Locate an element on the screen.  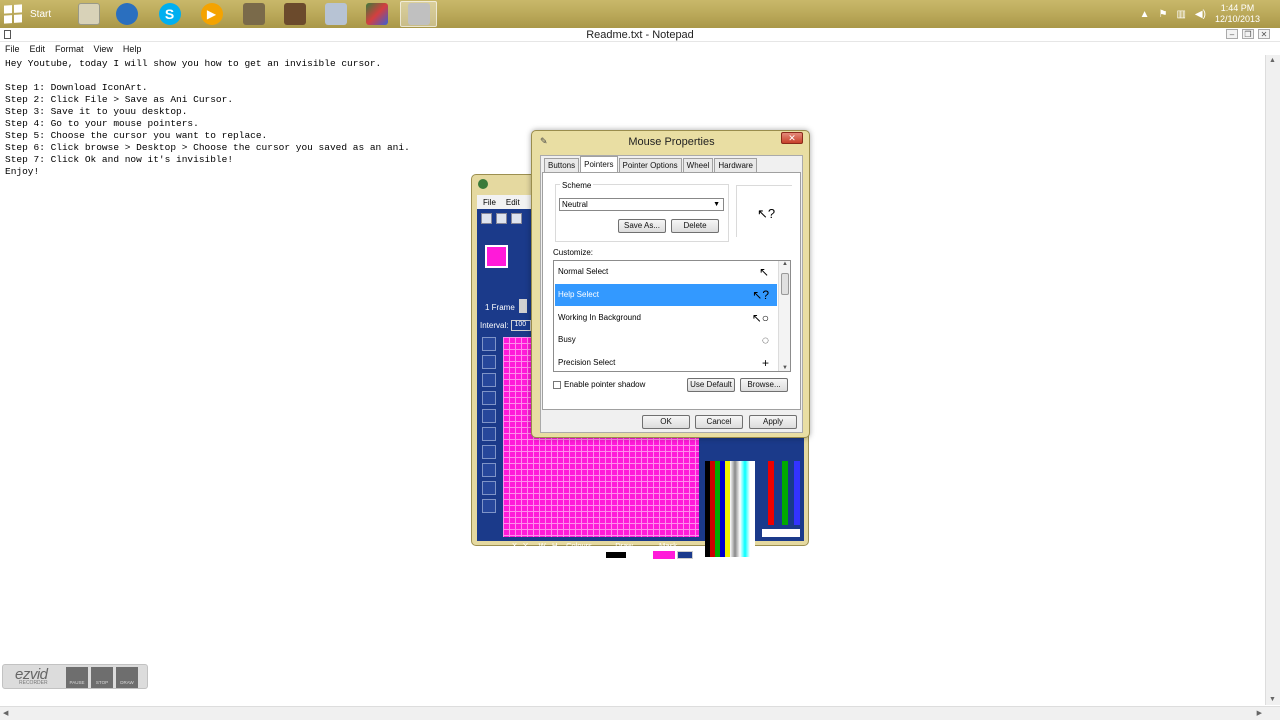
line-icon is located at coordinates (489, 362).